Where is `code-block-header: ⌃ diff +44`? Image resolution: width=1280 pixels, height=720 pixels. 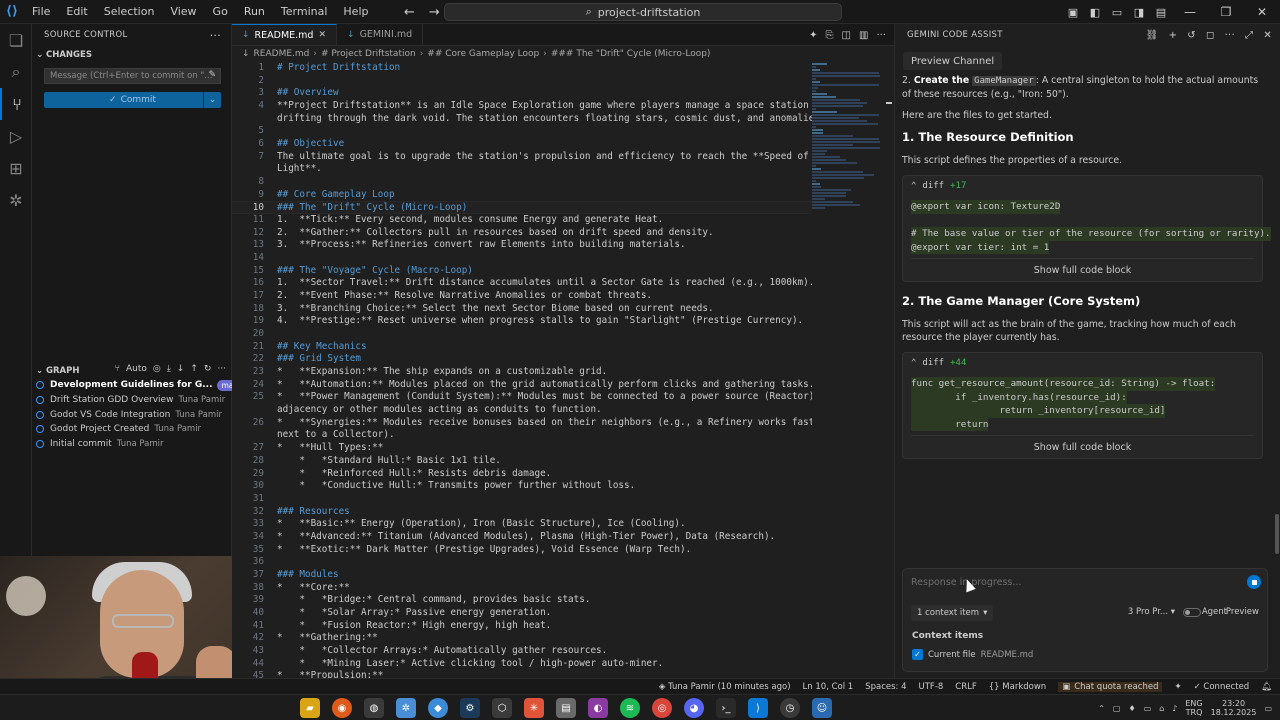 code-block-header: ⌃ diff +44 is located at coordinates (1082, 363).